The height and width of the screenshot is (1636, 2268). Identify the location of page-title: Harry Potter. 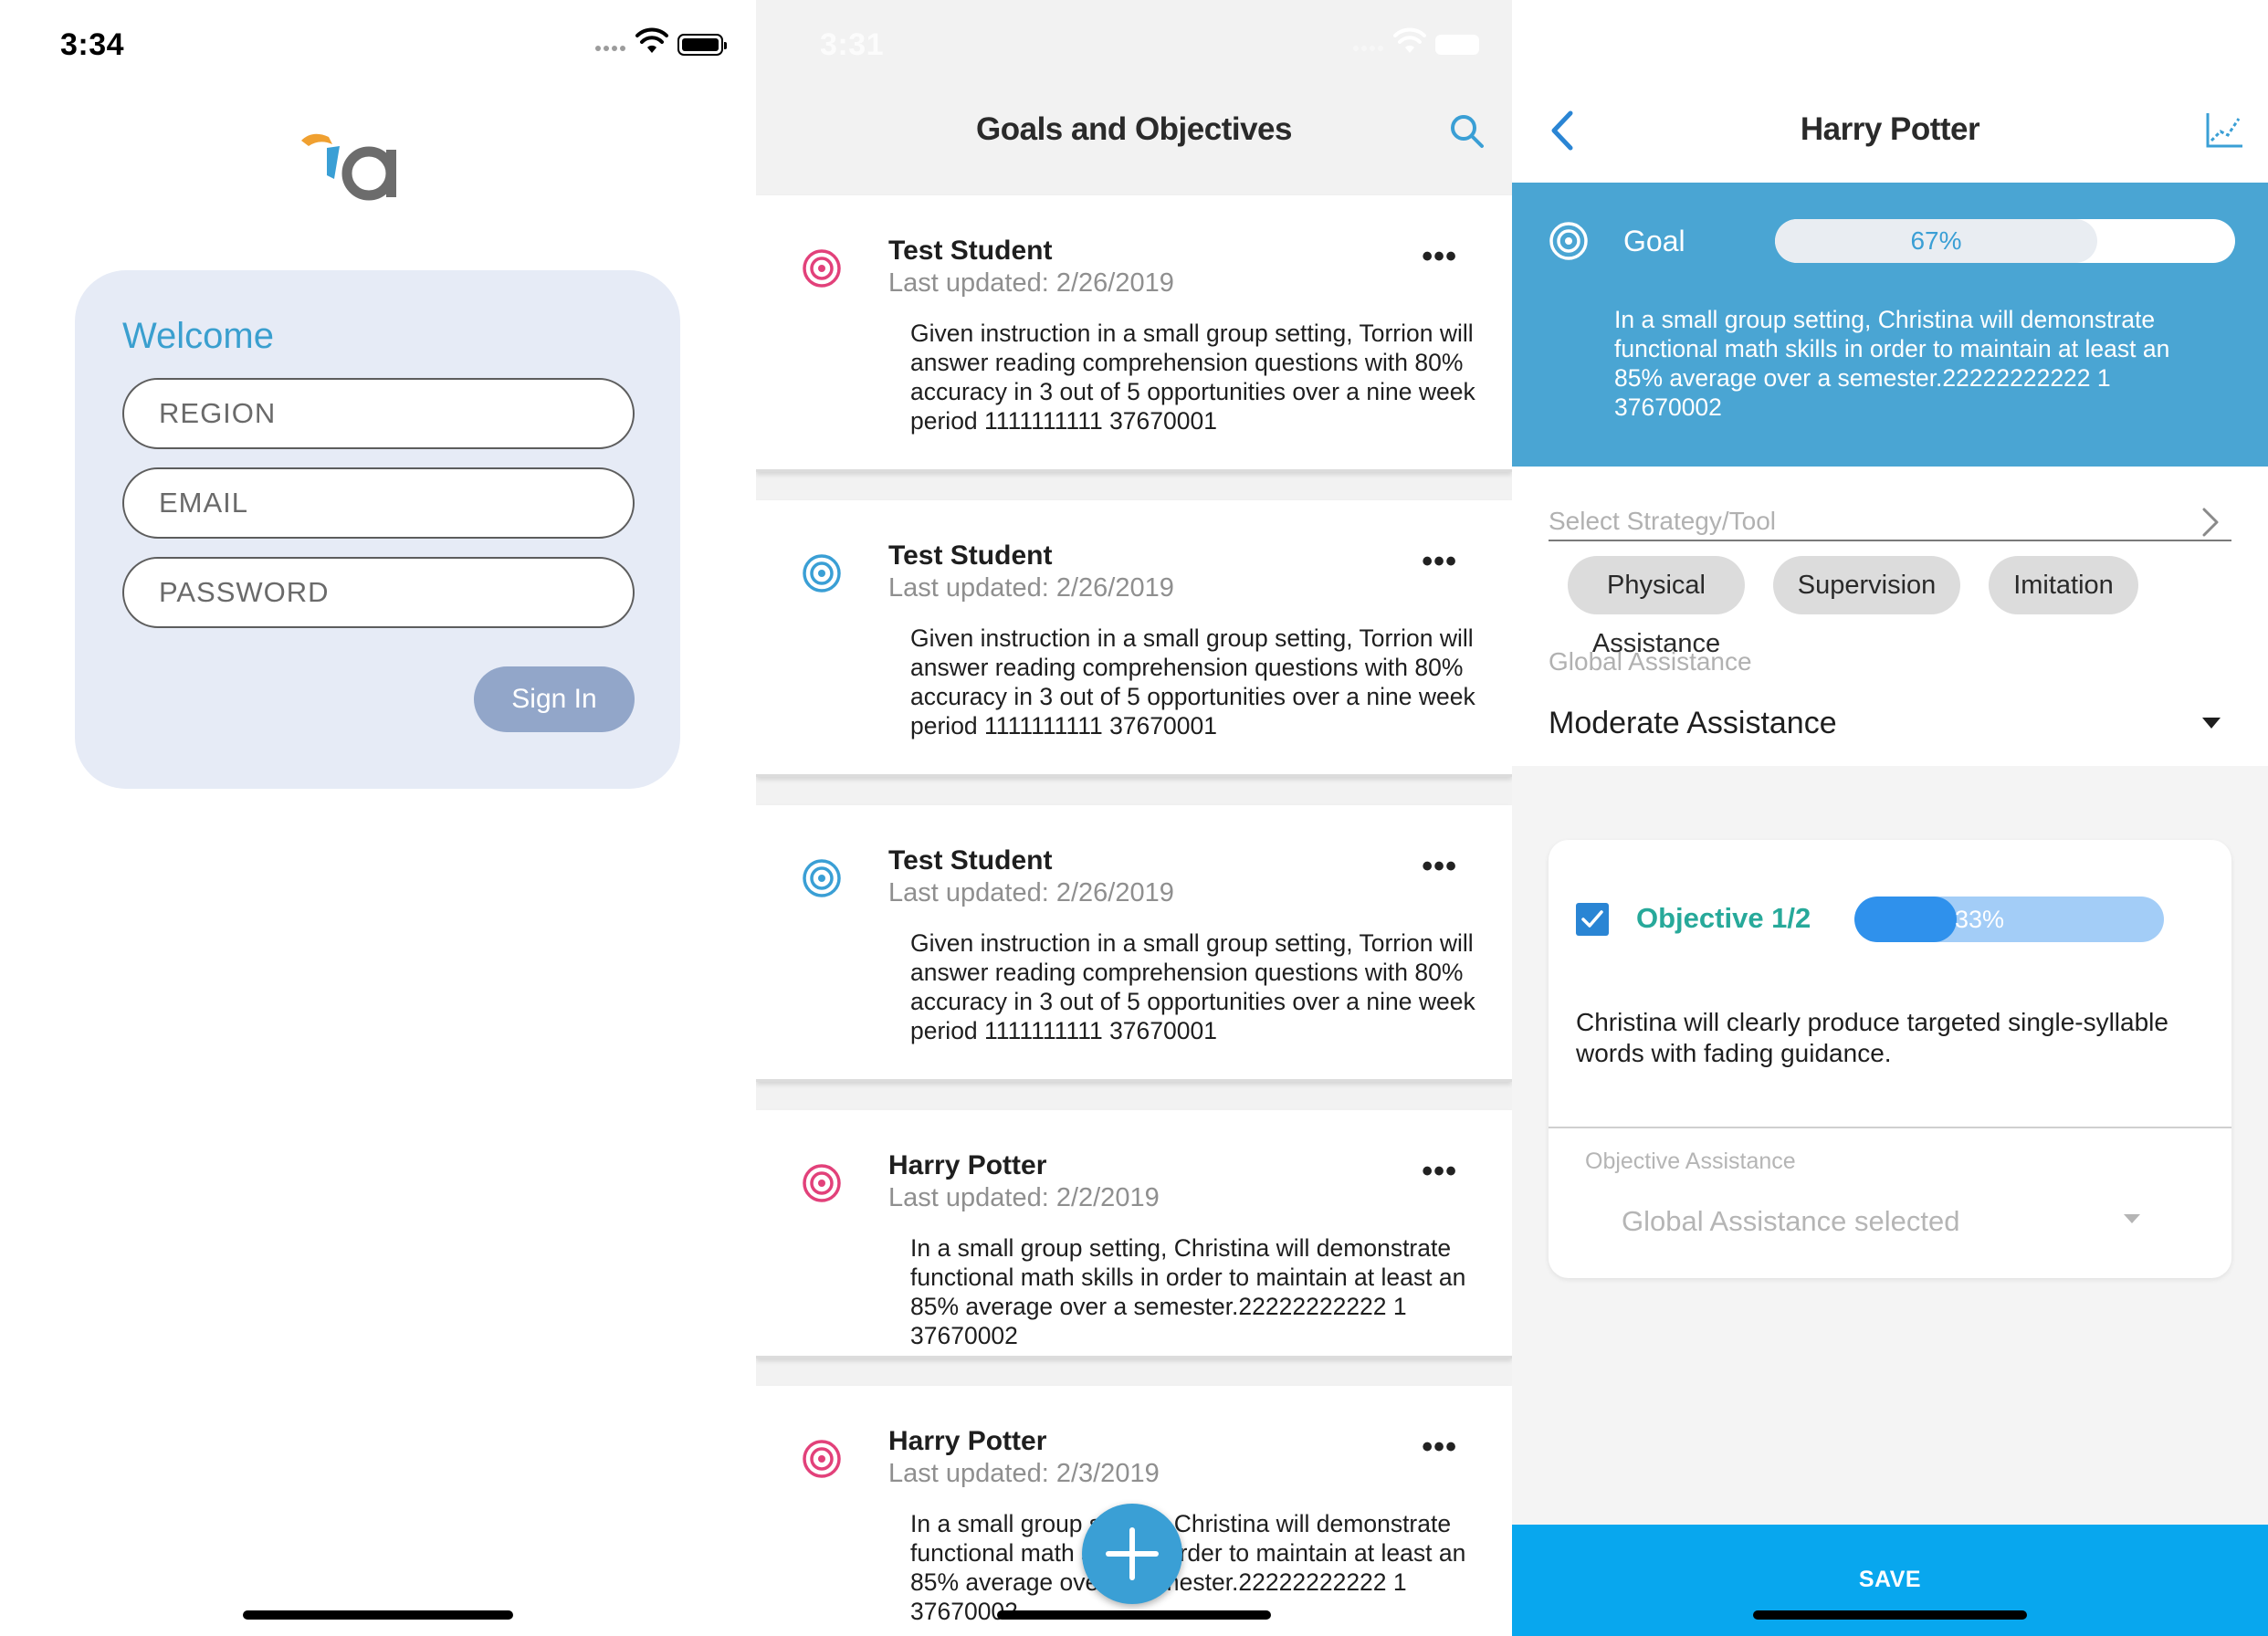
(1890, 129).